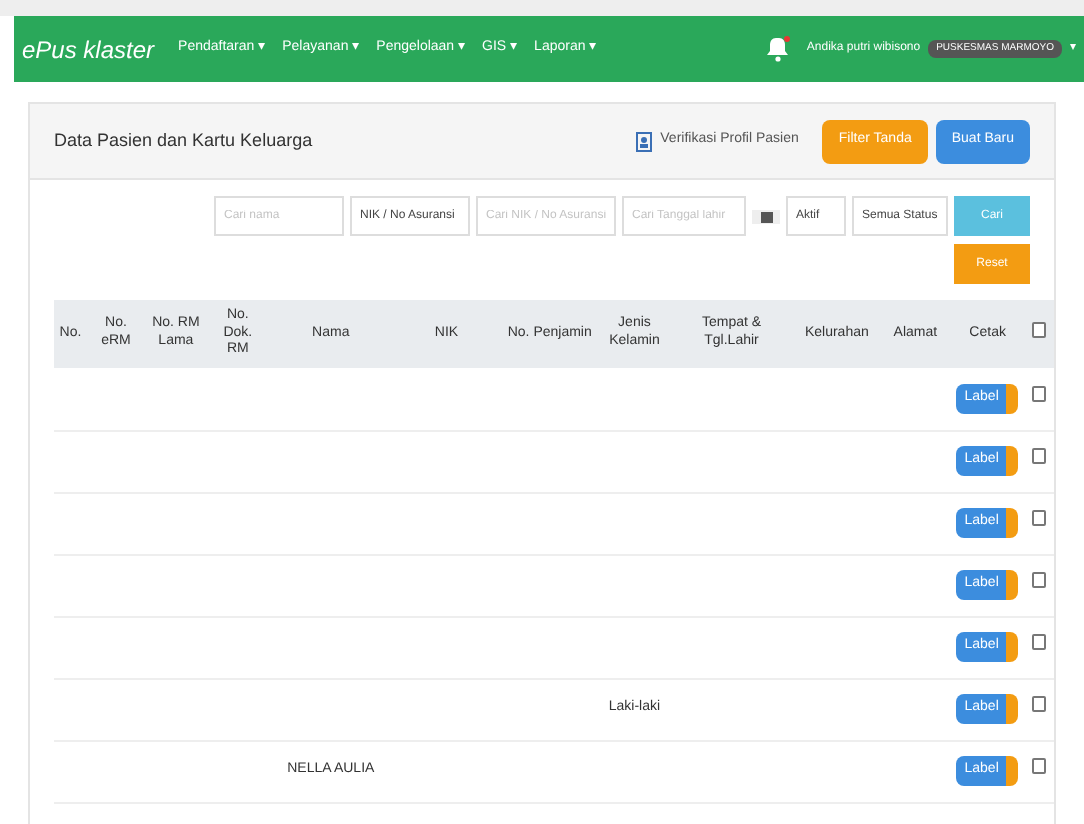 This screenshot has height=824, width=1084. What do you see at coordinates (778, 49) in the screenshot?
I see `bell-icon` at bounding box center [778, 49].